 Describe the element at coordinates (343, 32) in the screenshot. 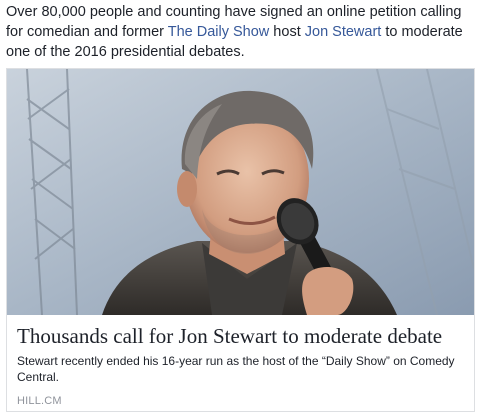

I see `link-jon-stewart: Jon Stewart` at that location.